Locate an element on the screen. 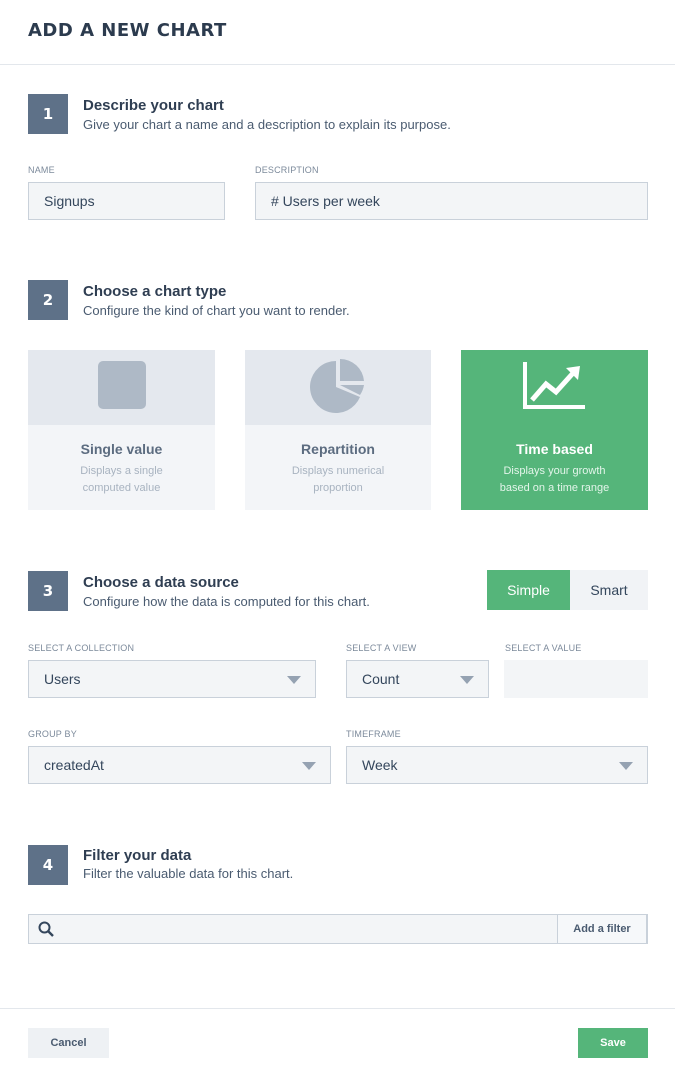  modal-header: ADD A NEW CHART is located at coordinates (337, 32).